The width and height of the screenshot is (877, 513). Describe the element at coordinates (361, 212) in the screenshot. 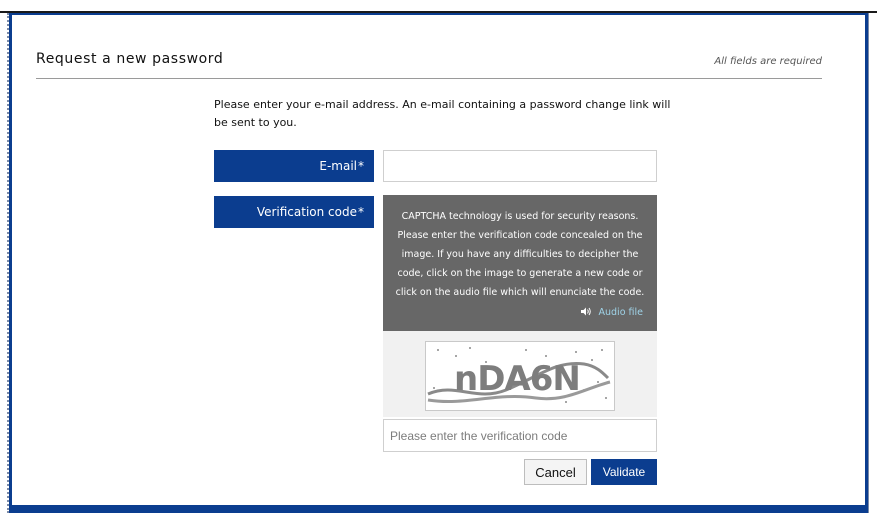

I see `verification-required-marker: *` at that location.